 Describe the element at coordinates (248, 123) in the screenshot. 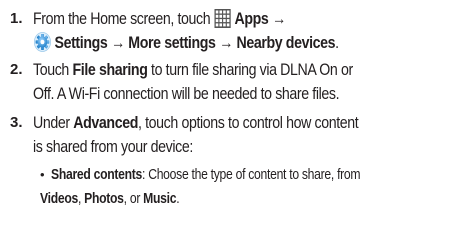

I see `step-3-rest-text: , touch options to control how content` at that location.